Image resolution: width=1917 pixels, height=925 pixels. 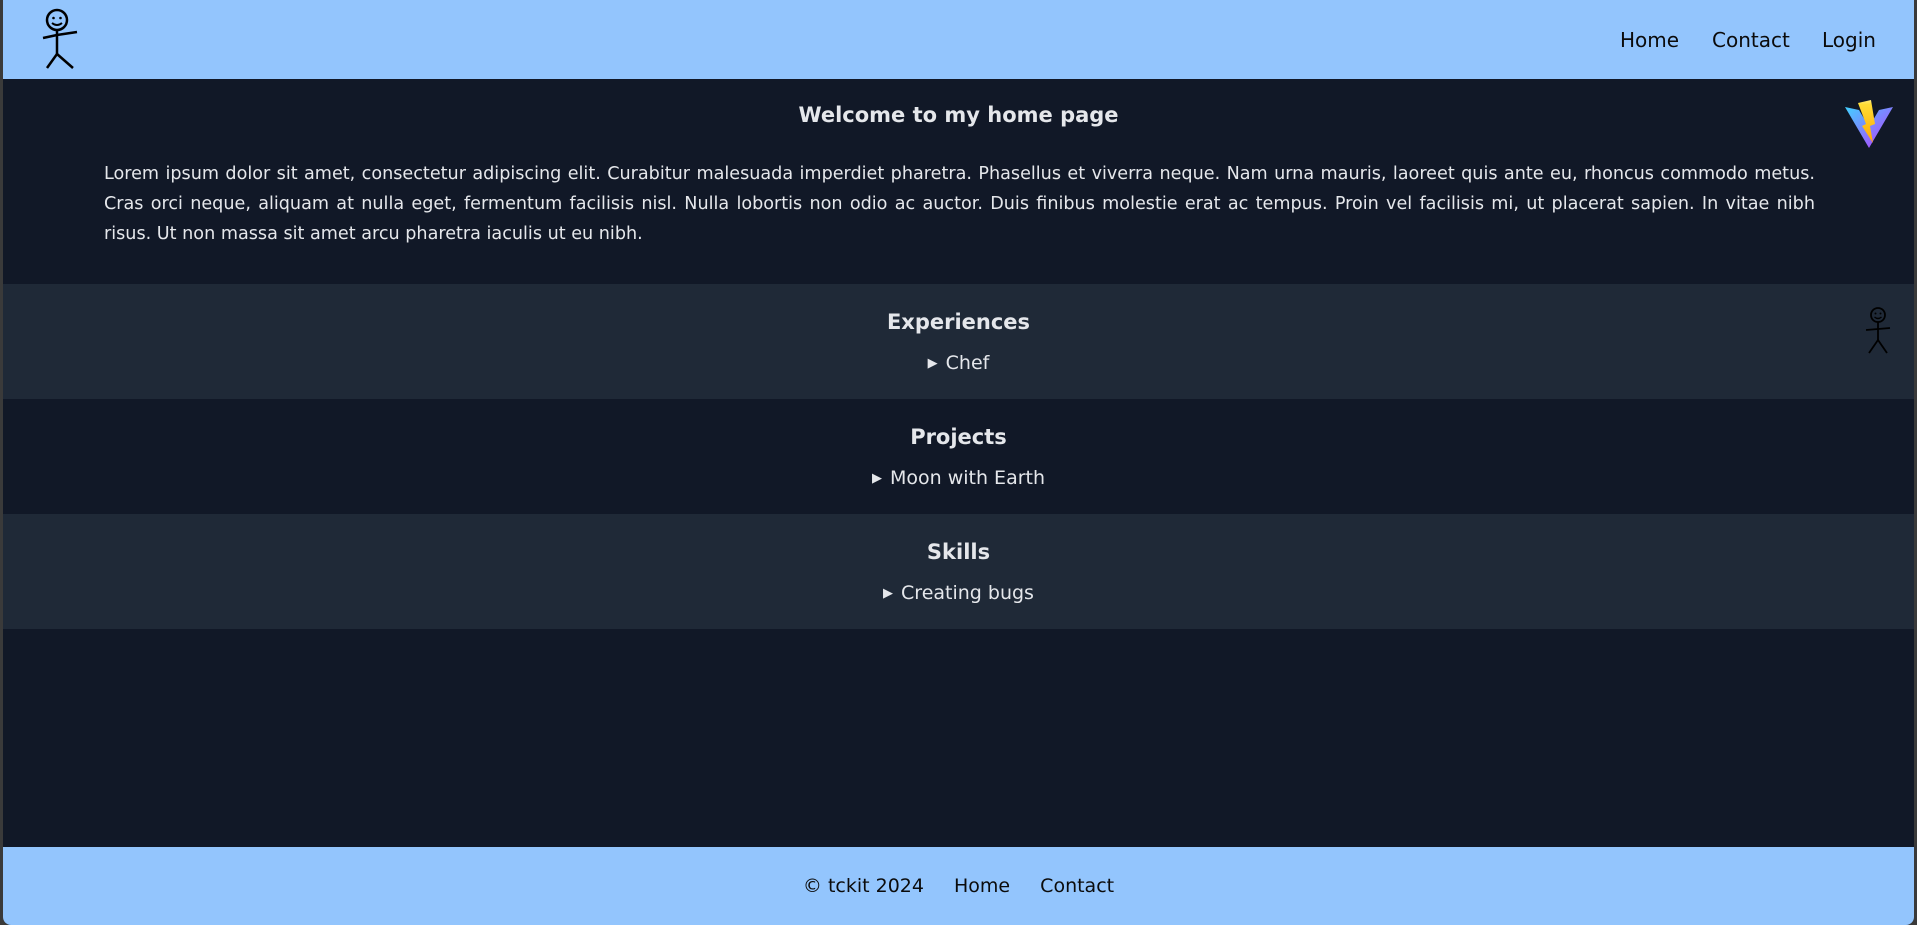 What do you see at coordinates (1849, 40) in the screenshot?
I see `nav-login-link: Login` at bounding box center [1849, 40].